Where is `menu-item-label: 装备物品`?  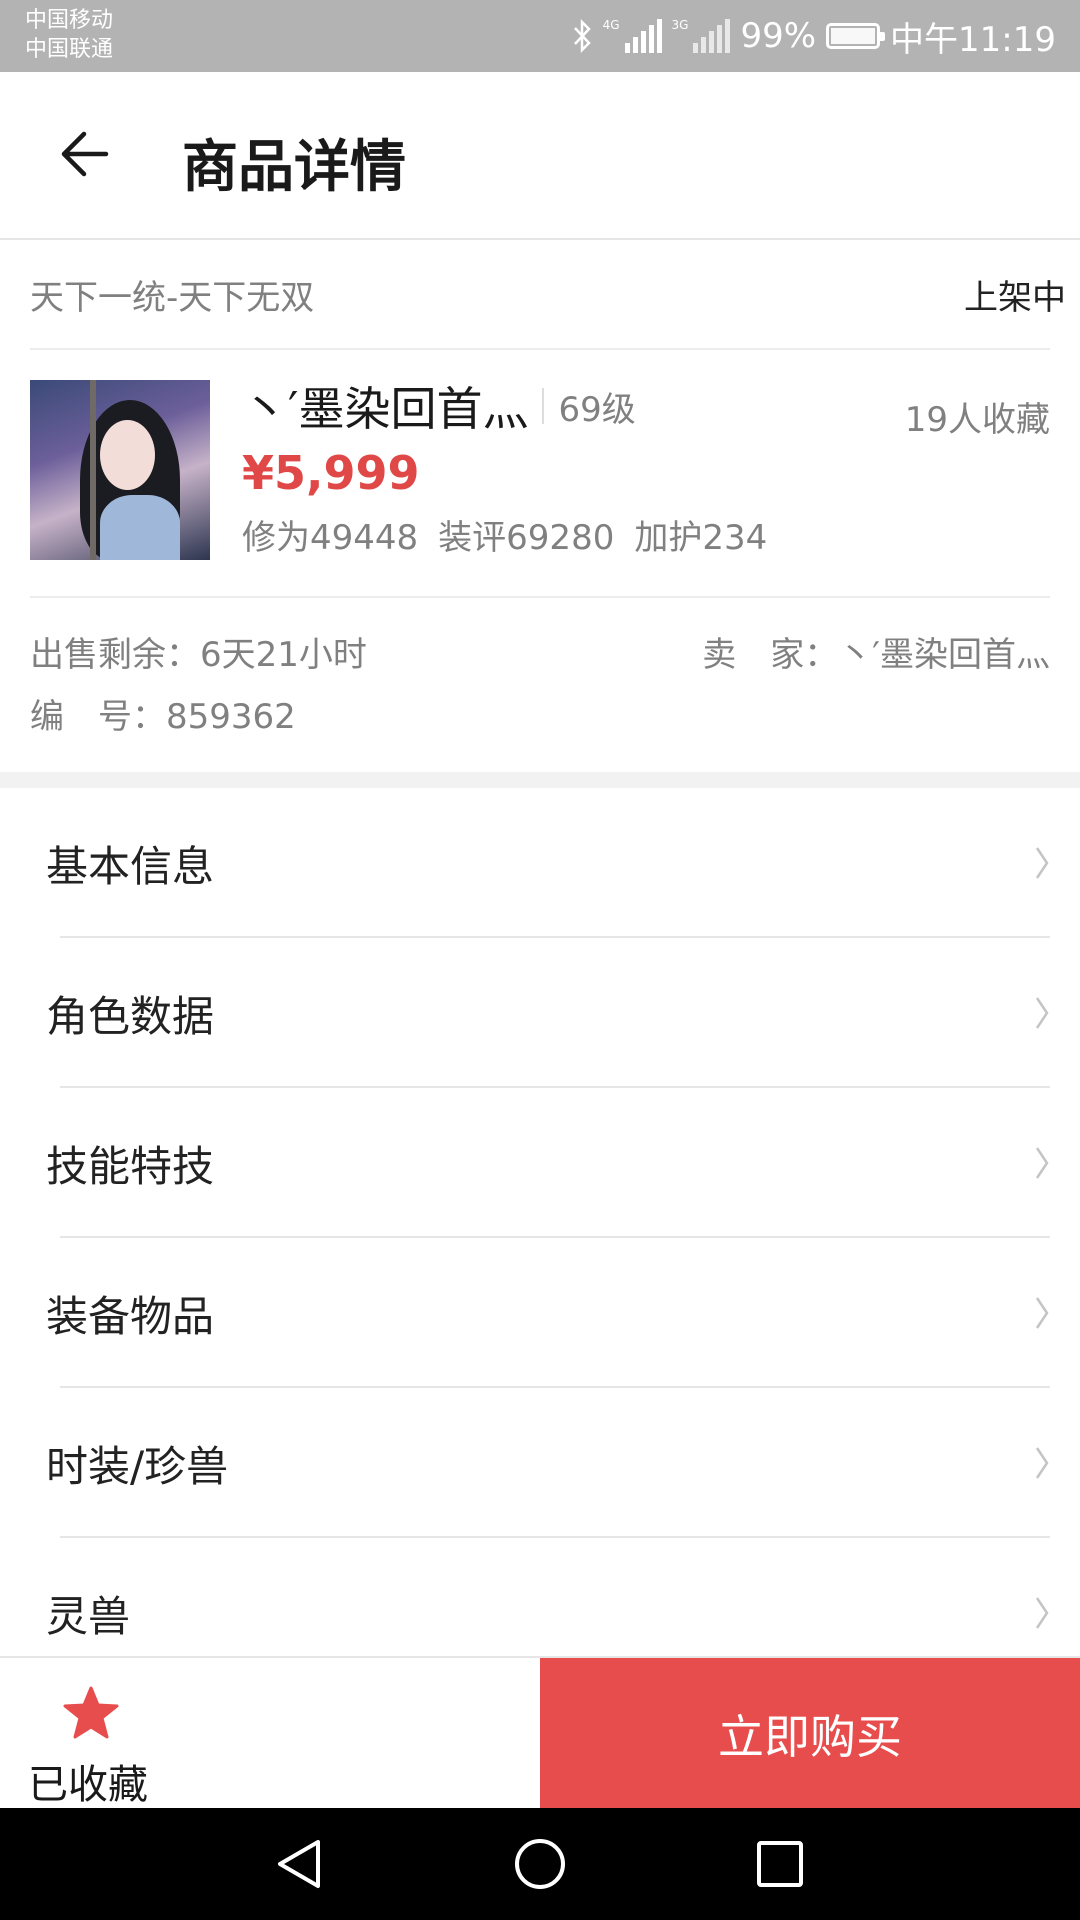
menu-item-label: 装备物品 is located at coordinates (130, 1316).